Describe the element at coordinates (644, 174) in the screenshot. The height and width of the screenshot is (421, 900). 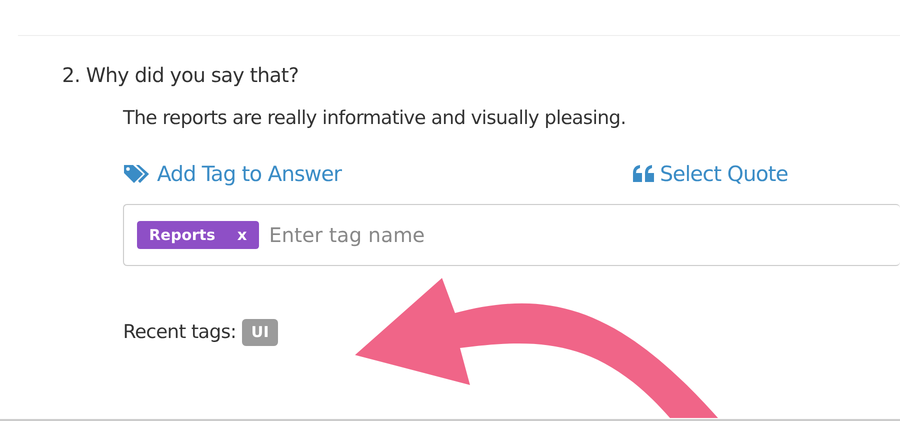
I see `quote-icon` at that location.